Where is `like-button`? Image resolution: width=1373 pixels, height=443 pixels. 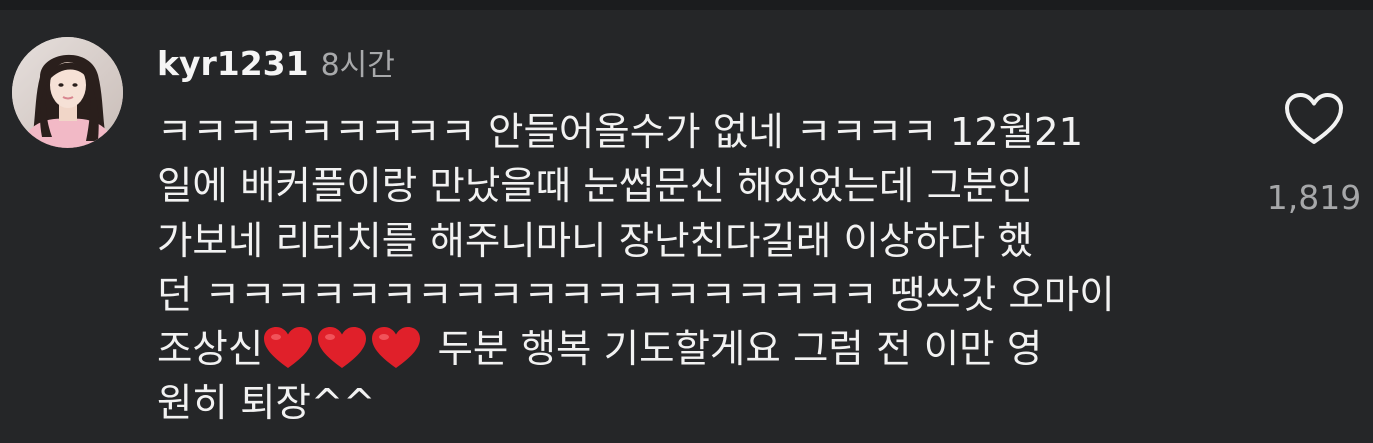 like-button is located at coordinates (1314, 119).